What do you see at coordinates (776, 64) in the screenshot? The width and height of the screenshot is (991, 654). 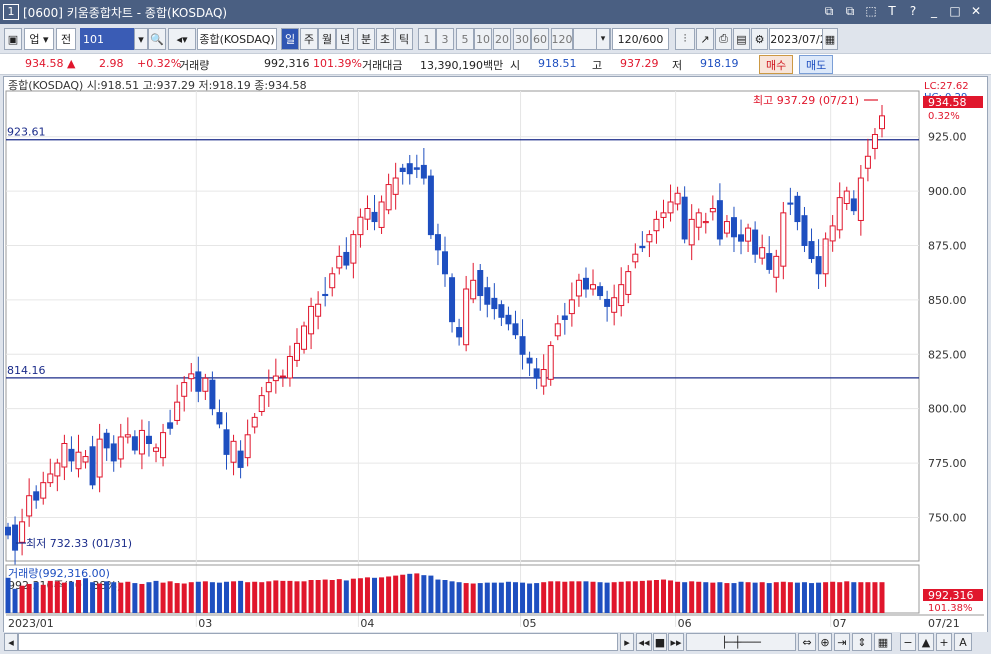 I see `buy-button: 매수` at bounding box center [776, 64].